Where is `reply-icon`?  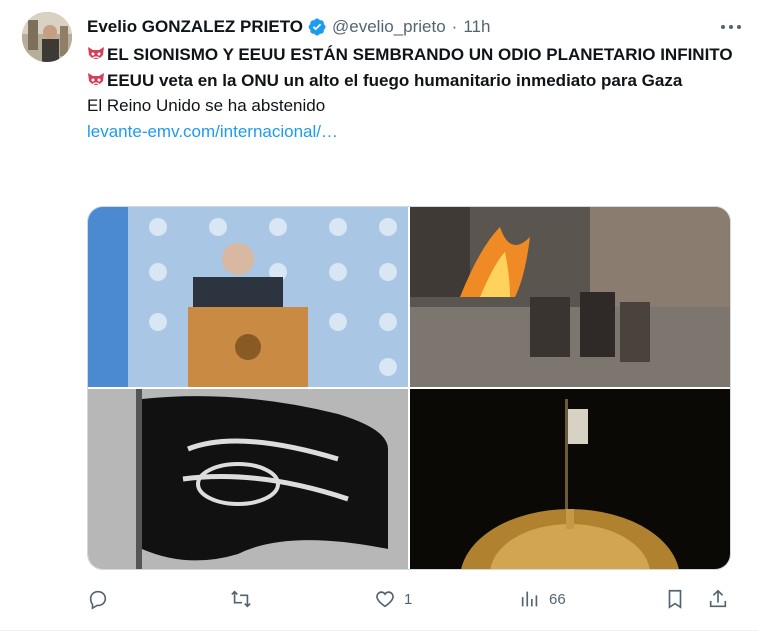 reply-icon is located at coordinates (98, 600).